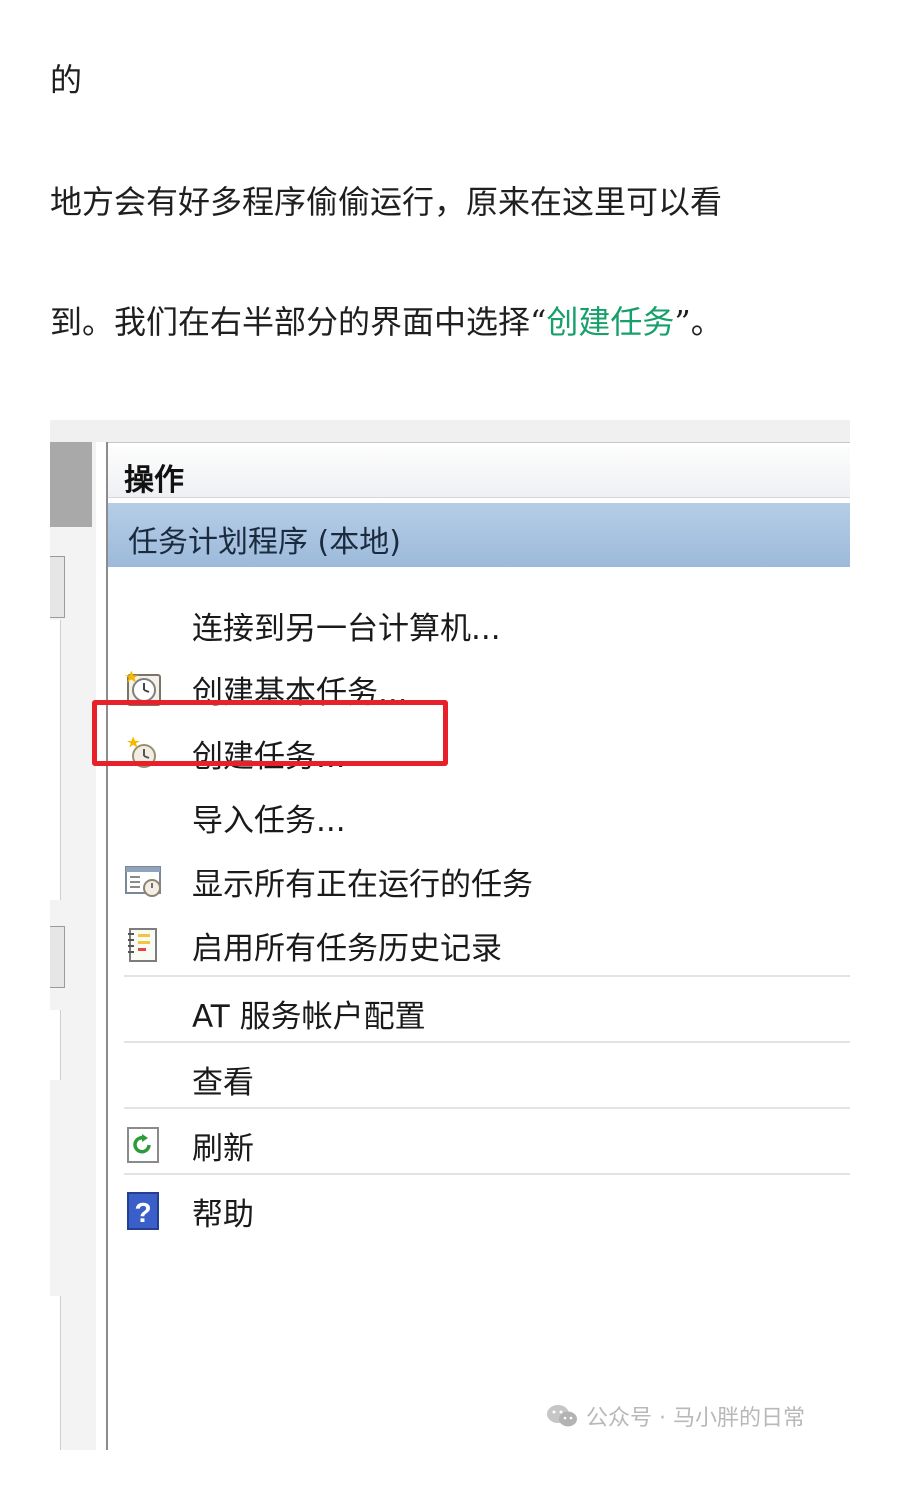 Image resolution: width=900 pixels, height=1500 pixels. Describe the element at coordinates (144, 1145) in the screenshot. I see `refresh-icon` at that location.